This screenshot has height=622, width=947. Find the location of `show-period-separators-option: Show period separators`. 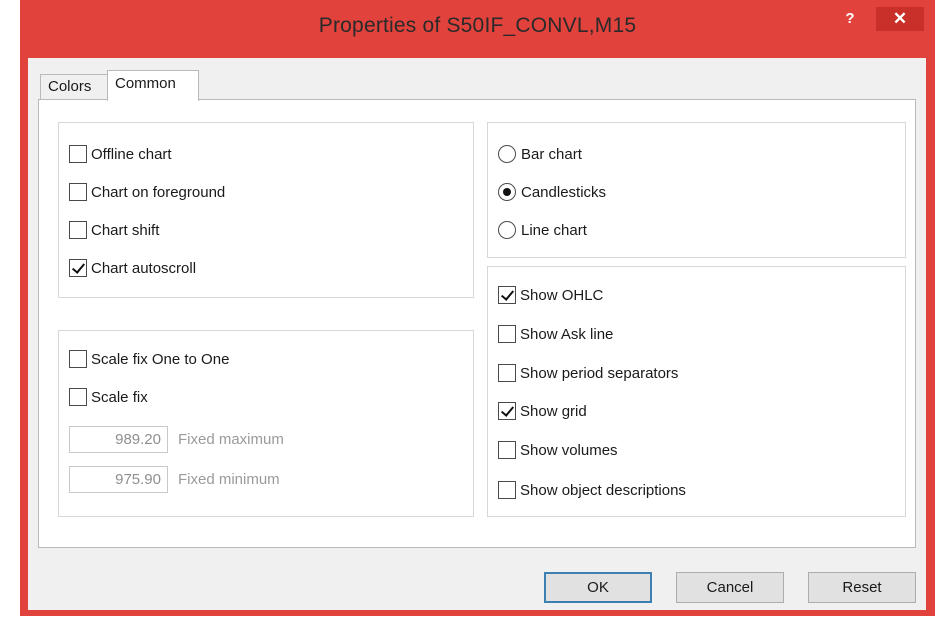

show-period-separators-option: Show period separators is located at coordinates (588, 373).